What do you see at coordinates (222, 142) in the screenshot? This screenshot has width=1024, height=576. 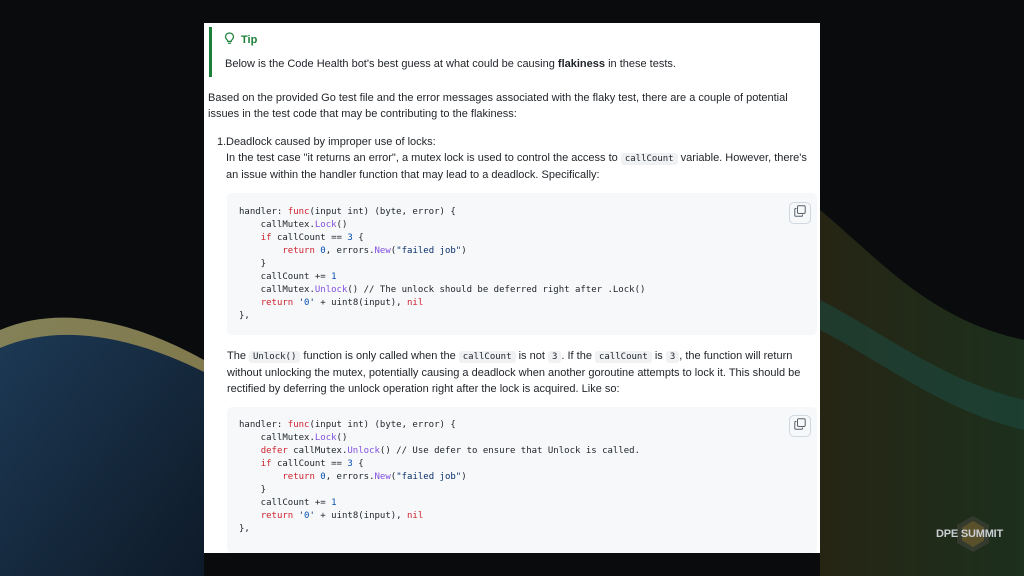 I see `list-item-number: 1.` at bounding box center [222, 142].